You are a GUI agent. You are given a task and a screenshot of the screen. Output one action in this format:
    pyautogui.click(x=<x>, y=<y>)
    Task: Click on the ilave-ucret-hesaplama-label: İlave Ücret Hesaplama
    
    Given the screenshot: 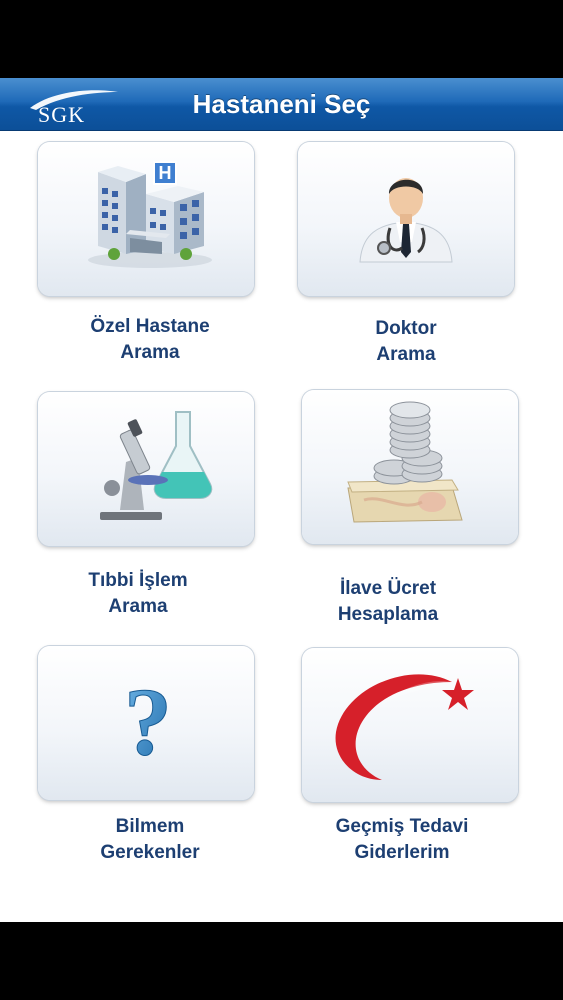 What is the action you would take?
    pyautogui.click(x=388, y=602)
    